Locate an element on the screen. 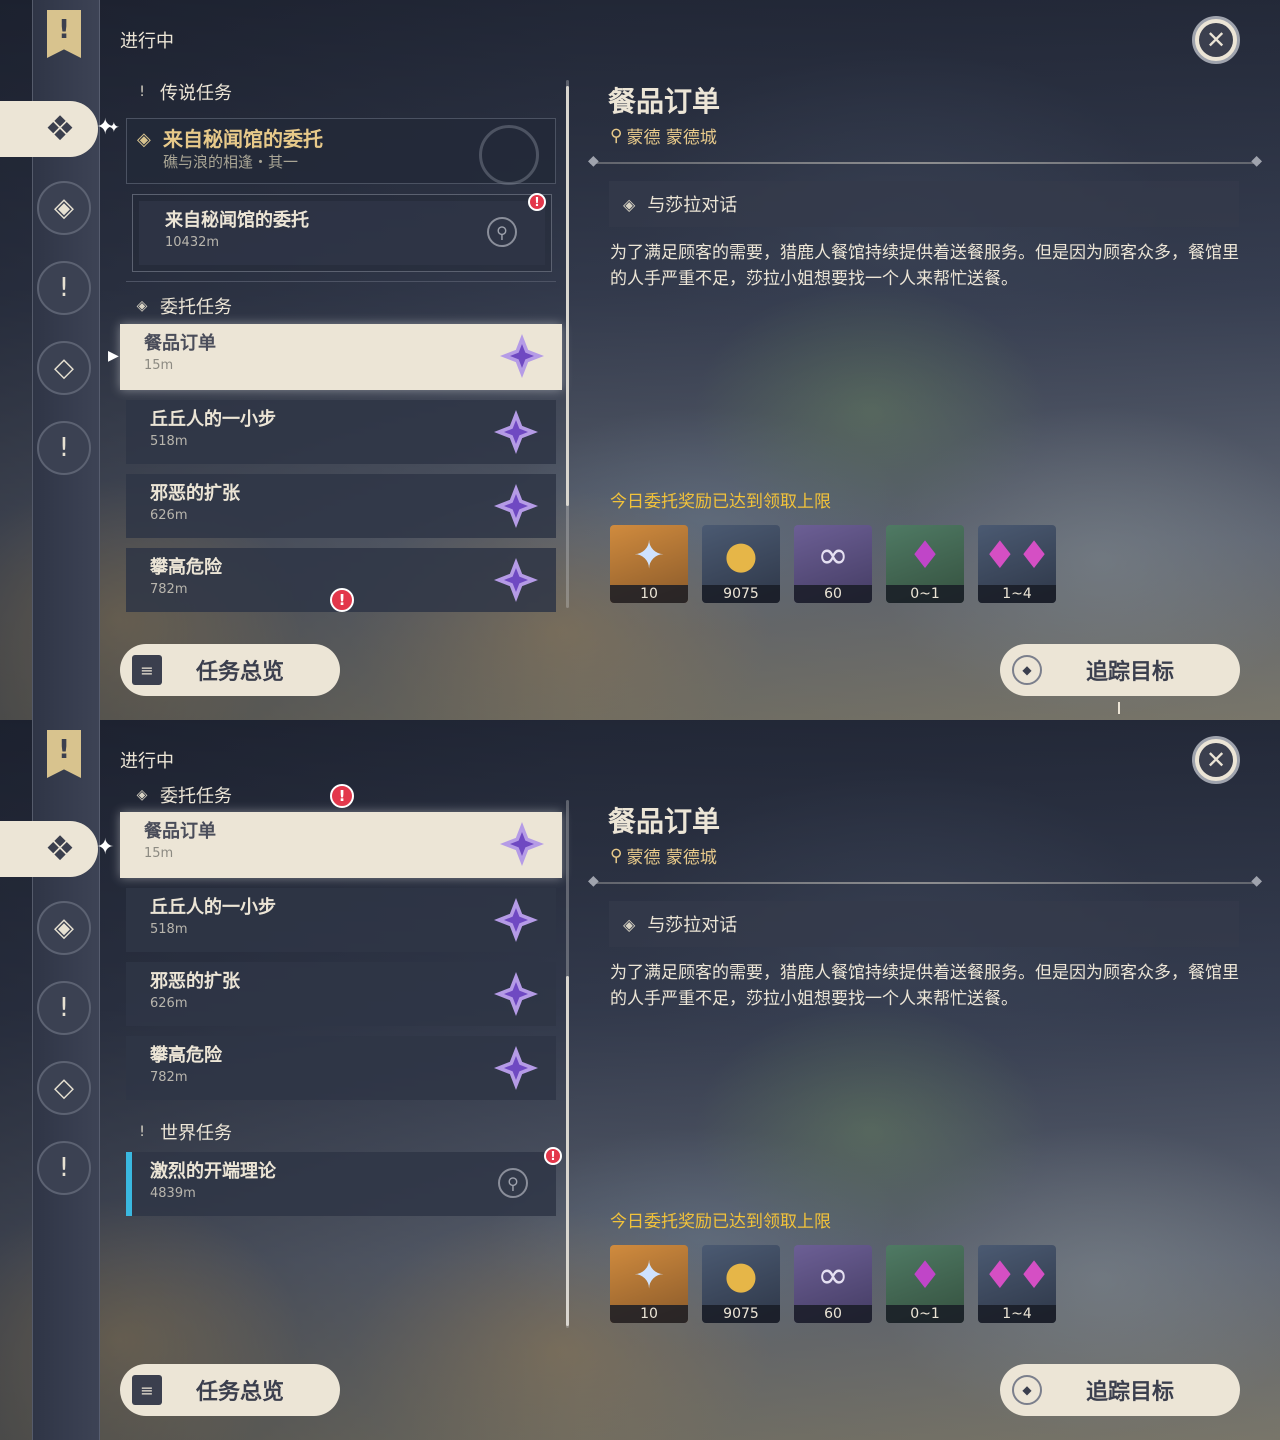 This screenshot has height=1440, width=1280. crystal-chunk-icon: ♦ is located at coordinates (925, 555).